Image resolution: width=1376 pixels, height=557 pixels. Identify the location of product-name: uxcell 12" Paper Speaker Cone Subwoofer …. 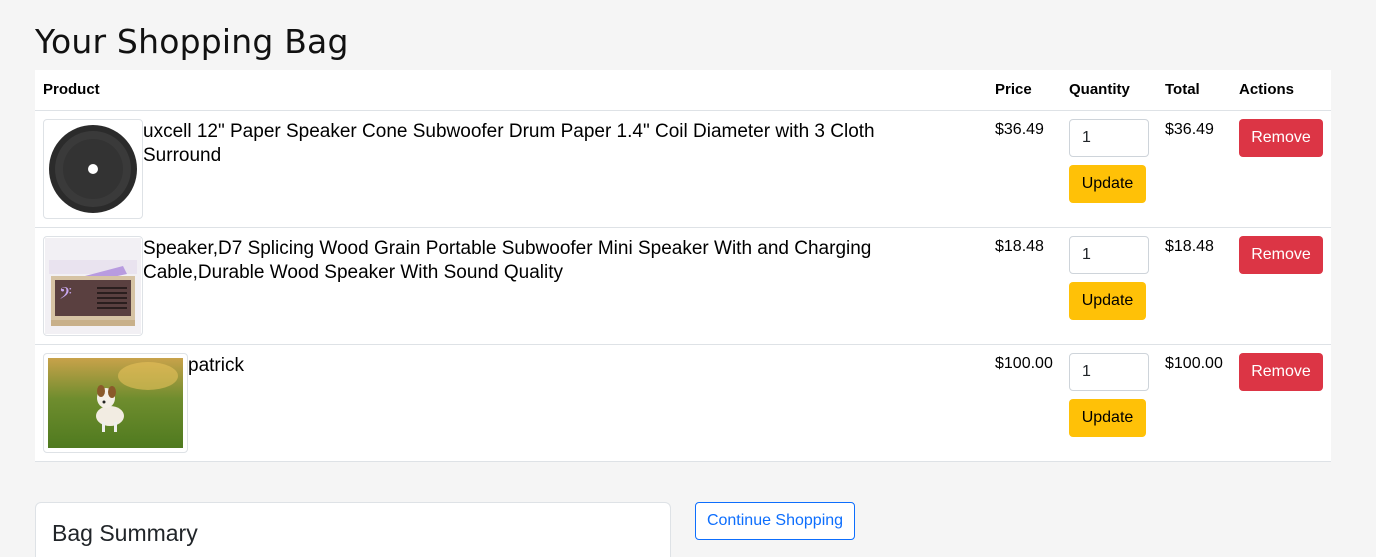
(543, 144).